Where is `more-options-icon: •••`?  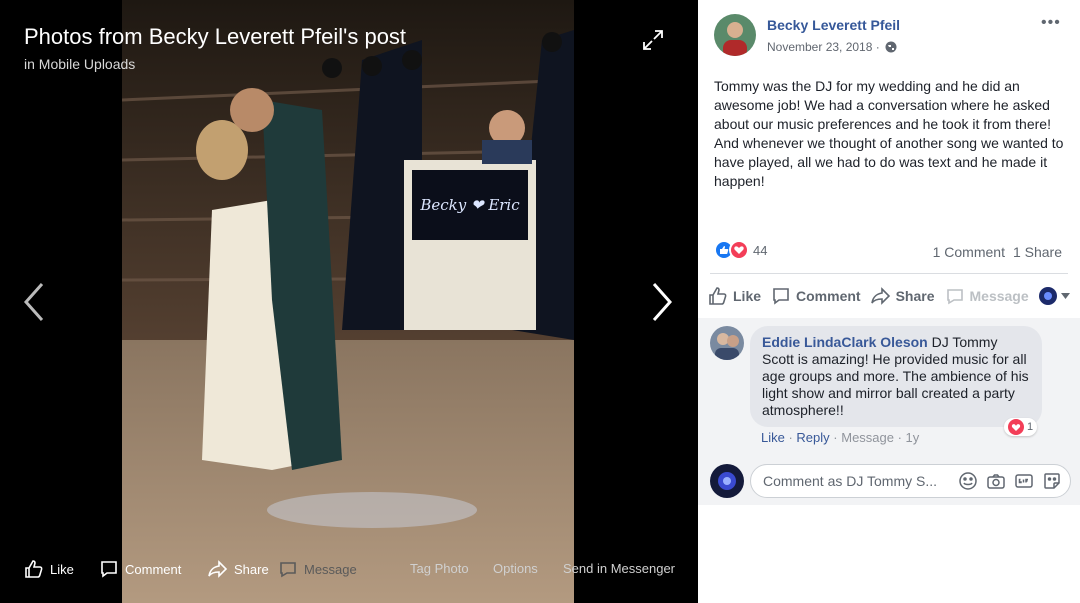 more-options-icon: ••• is located at coordinates (1051, 23).